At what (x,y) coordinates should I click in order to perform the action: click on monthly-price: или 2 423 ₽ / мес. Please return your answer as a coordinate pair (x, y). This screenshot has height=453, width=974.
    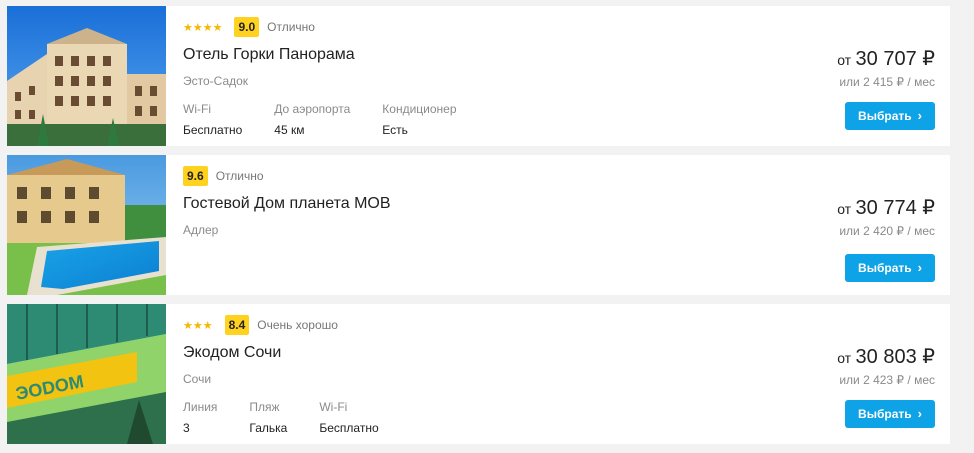
    Looking at the image, I should click on (887, 380).